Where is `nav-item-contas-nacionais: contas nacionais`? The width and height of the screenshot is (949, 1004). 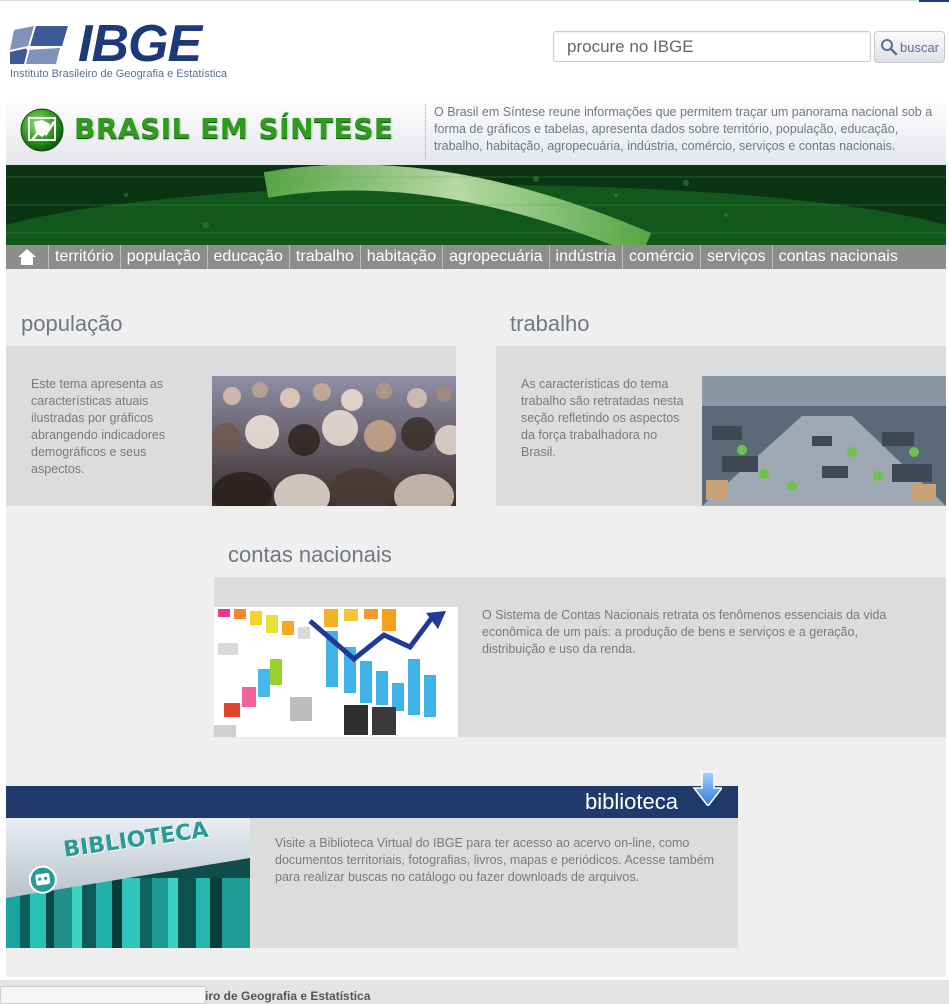 nav-item-contas-nacionais: contas nacionais is located at coordinates (838, 257).